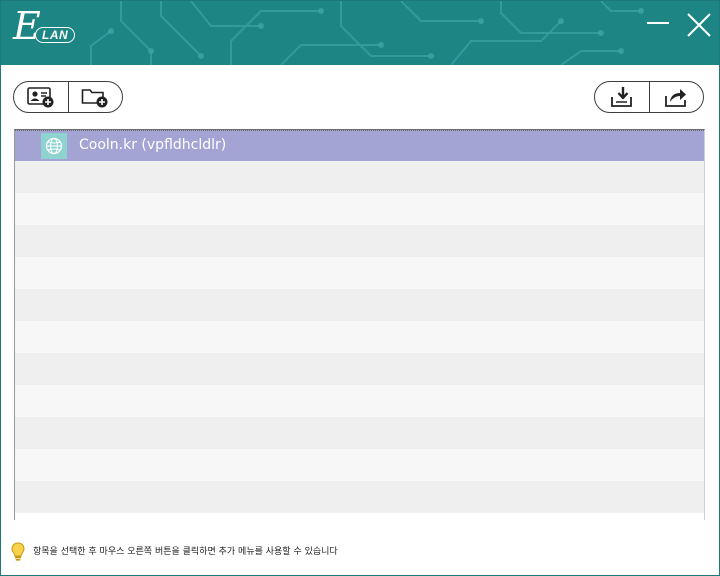  I want to click on contact-card-add-icon, so click(40, 97).